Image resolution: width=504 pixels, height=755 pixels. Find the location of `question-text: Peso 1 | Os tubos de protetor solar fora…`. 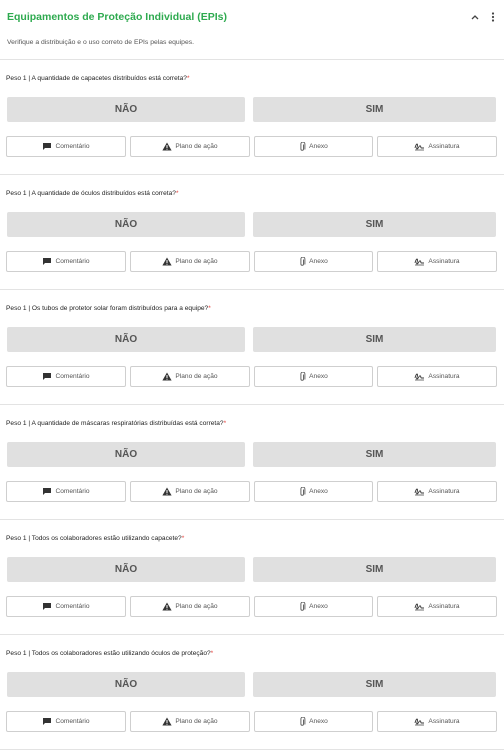

question-text: Peso 1 | Os tubos de protetor solar fora… is located at coordinates (108, 308).